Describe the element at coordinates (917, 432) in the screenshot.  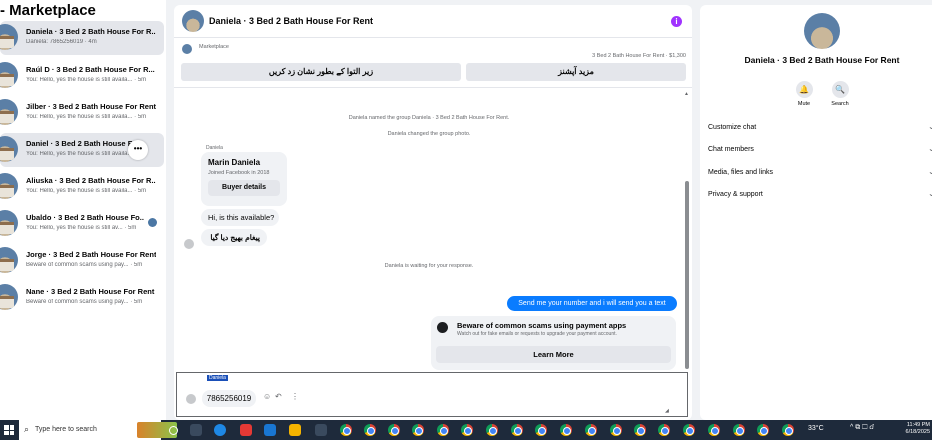
I see `clock-date: 6/18/2025` at that location.